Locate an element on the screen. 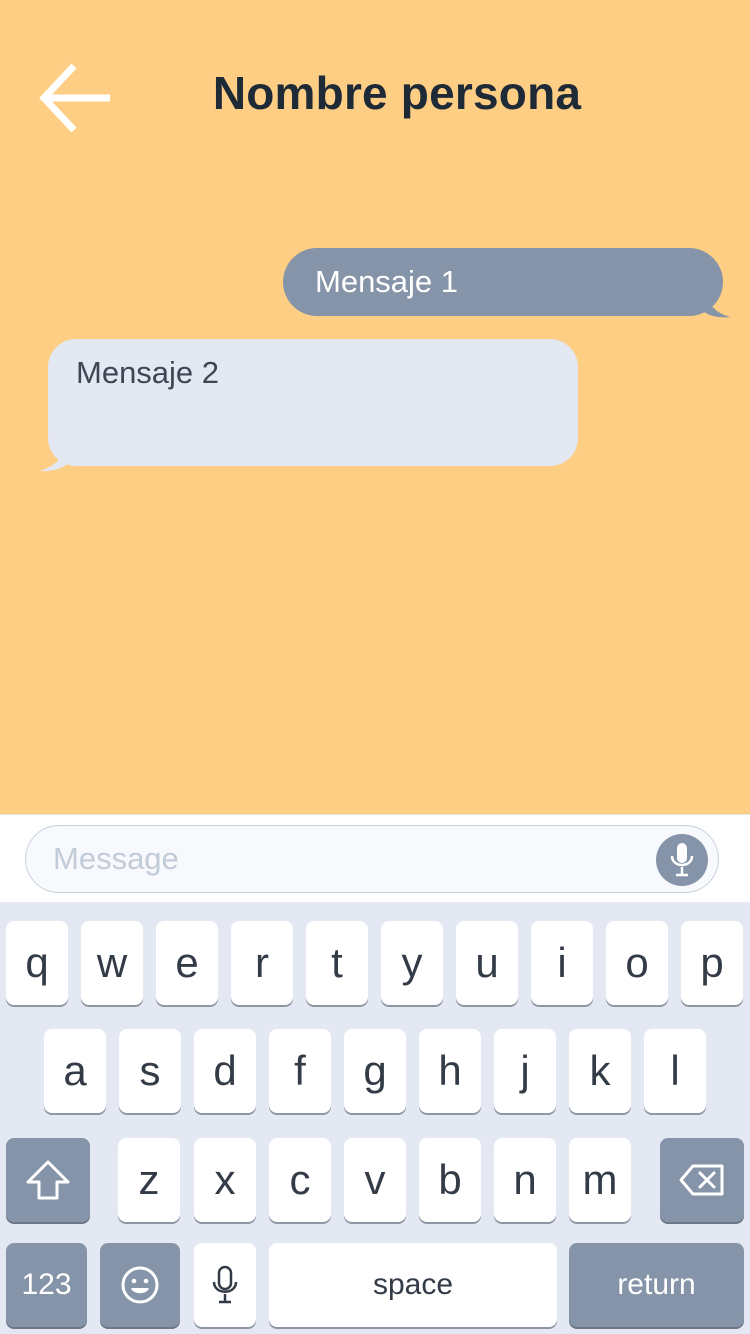 The width and height of the screenshot is (750, 1334). bubble-tail-incoming is located at coordinates (55, 456).